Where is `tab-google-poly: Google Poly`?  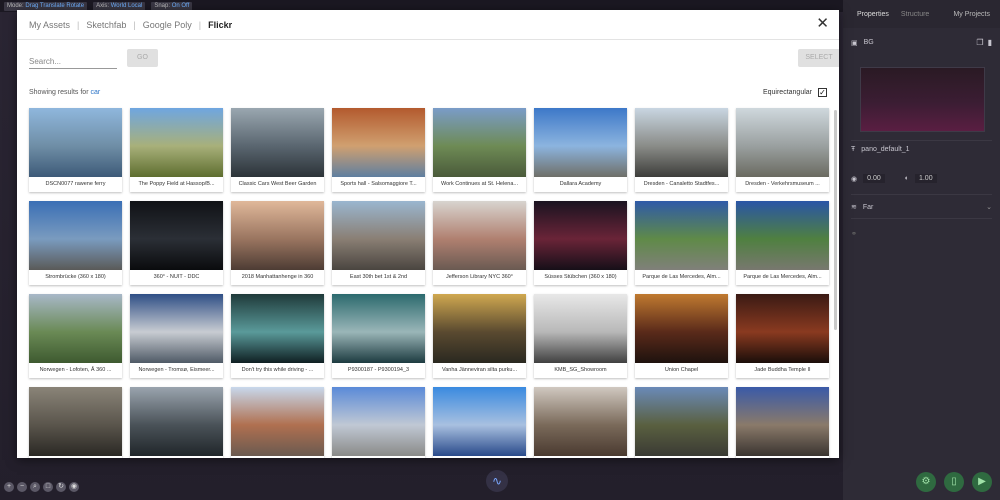
tab-google-poly: Google Poly is located at coordinates (167, 25).